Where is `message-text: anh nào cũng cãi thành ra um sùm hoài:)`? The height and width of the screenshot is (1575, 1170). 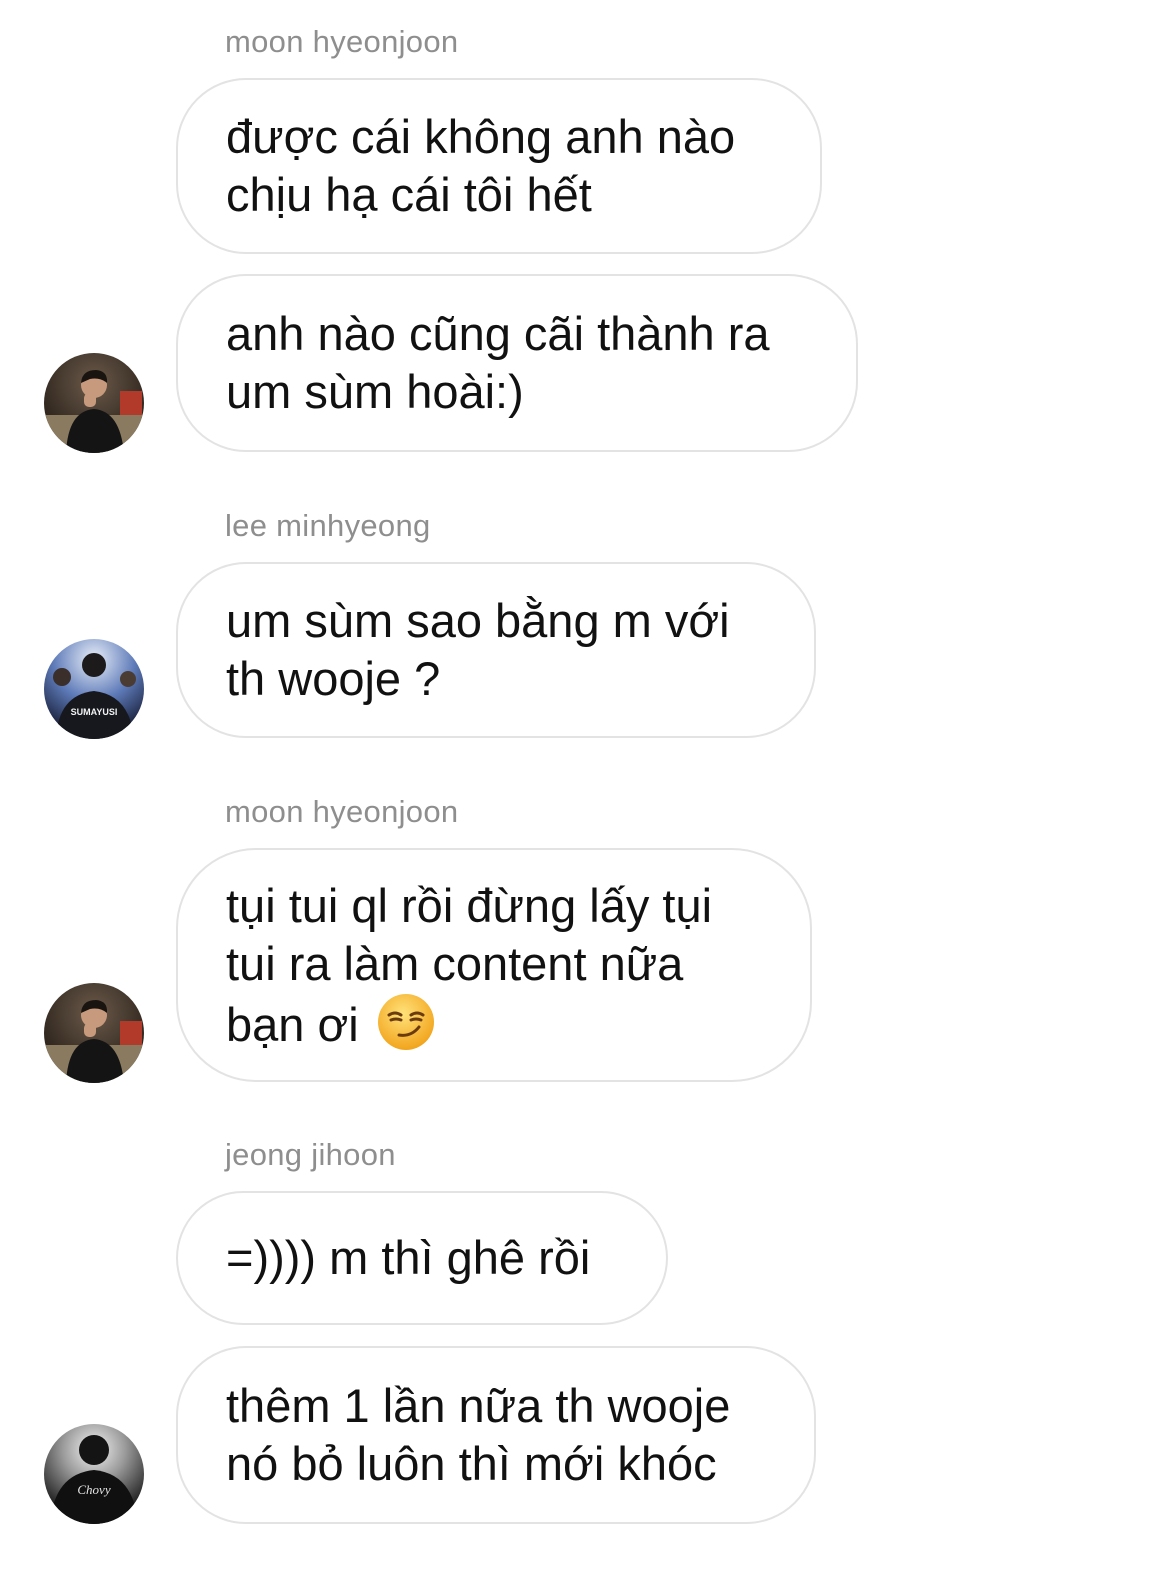 message-text: anh nào cũng cãi thành ra um sùm hoài:) is located at coordinates (498, 362).